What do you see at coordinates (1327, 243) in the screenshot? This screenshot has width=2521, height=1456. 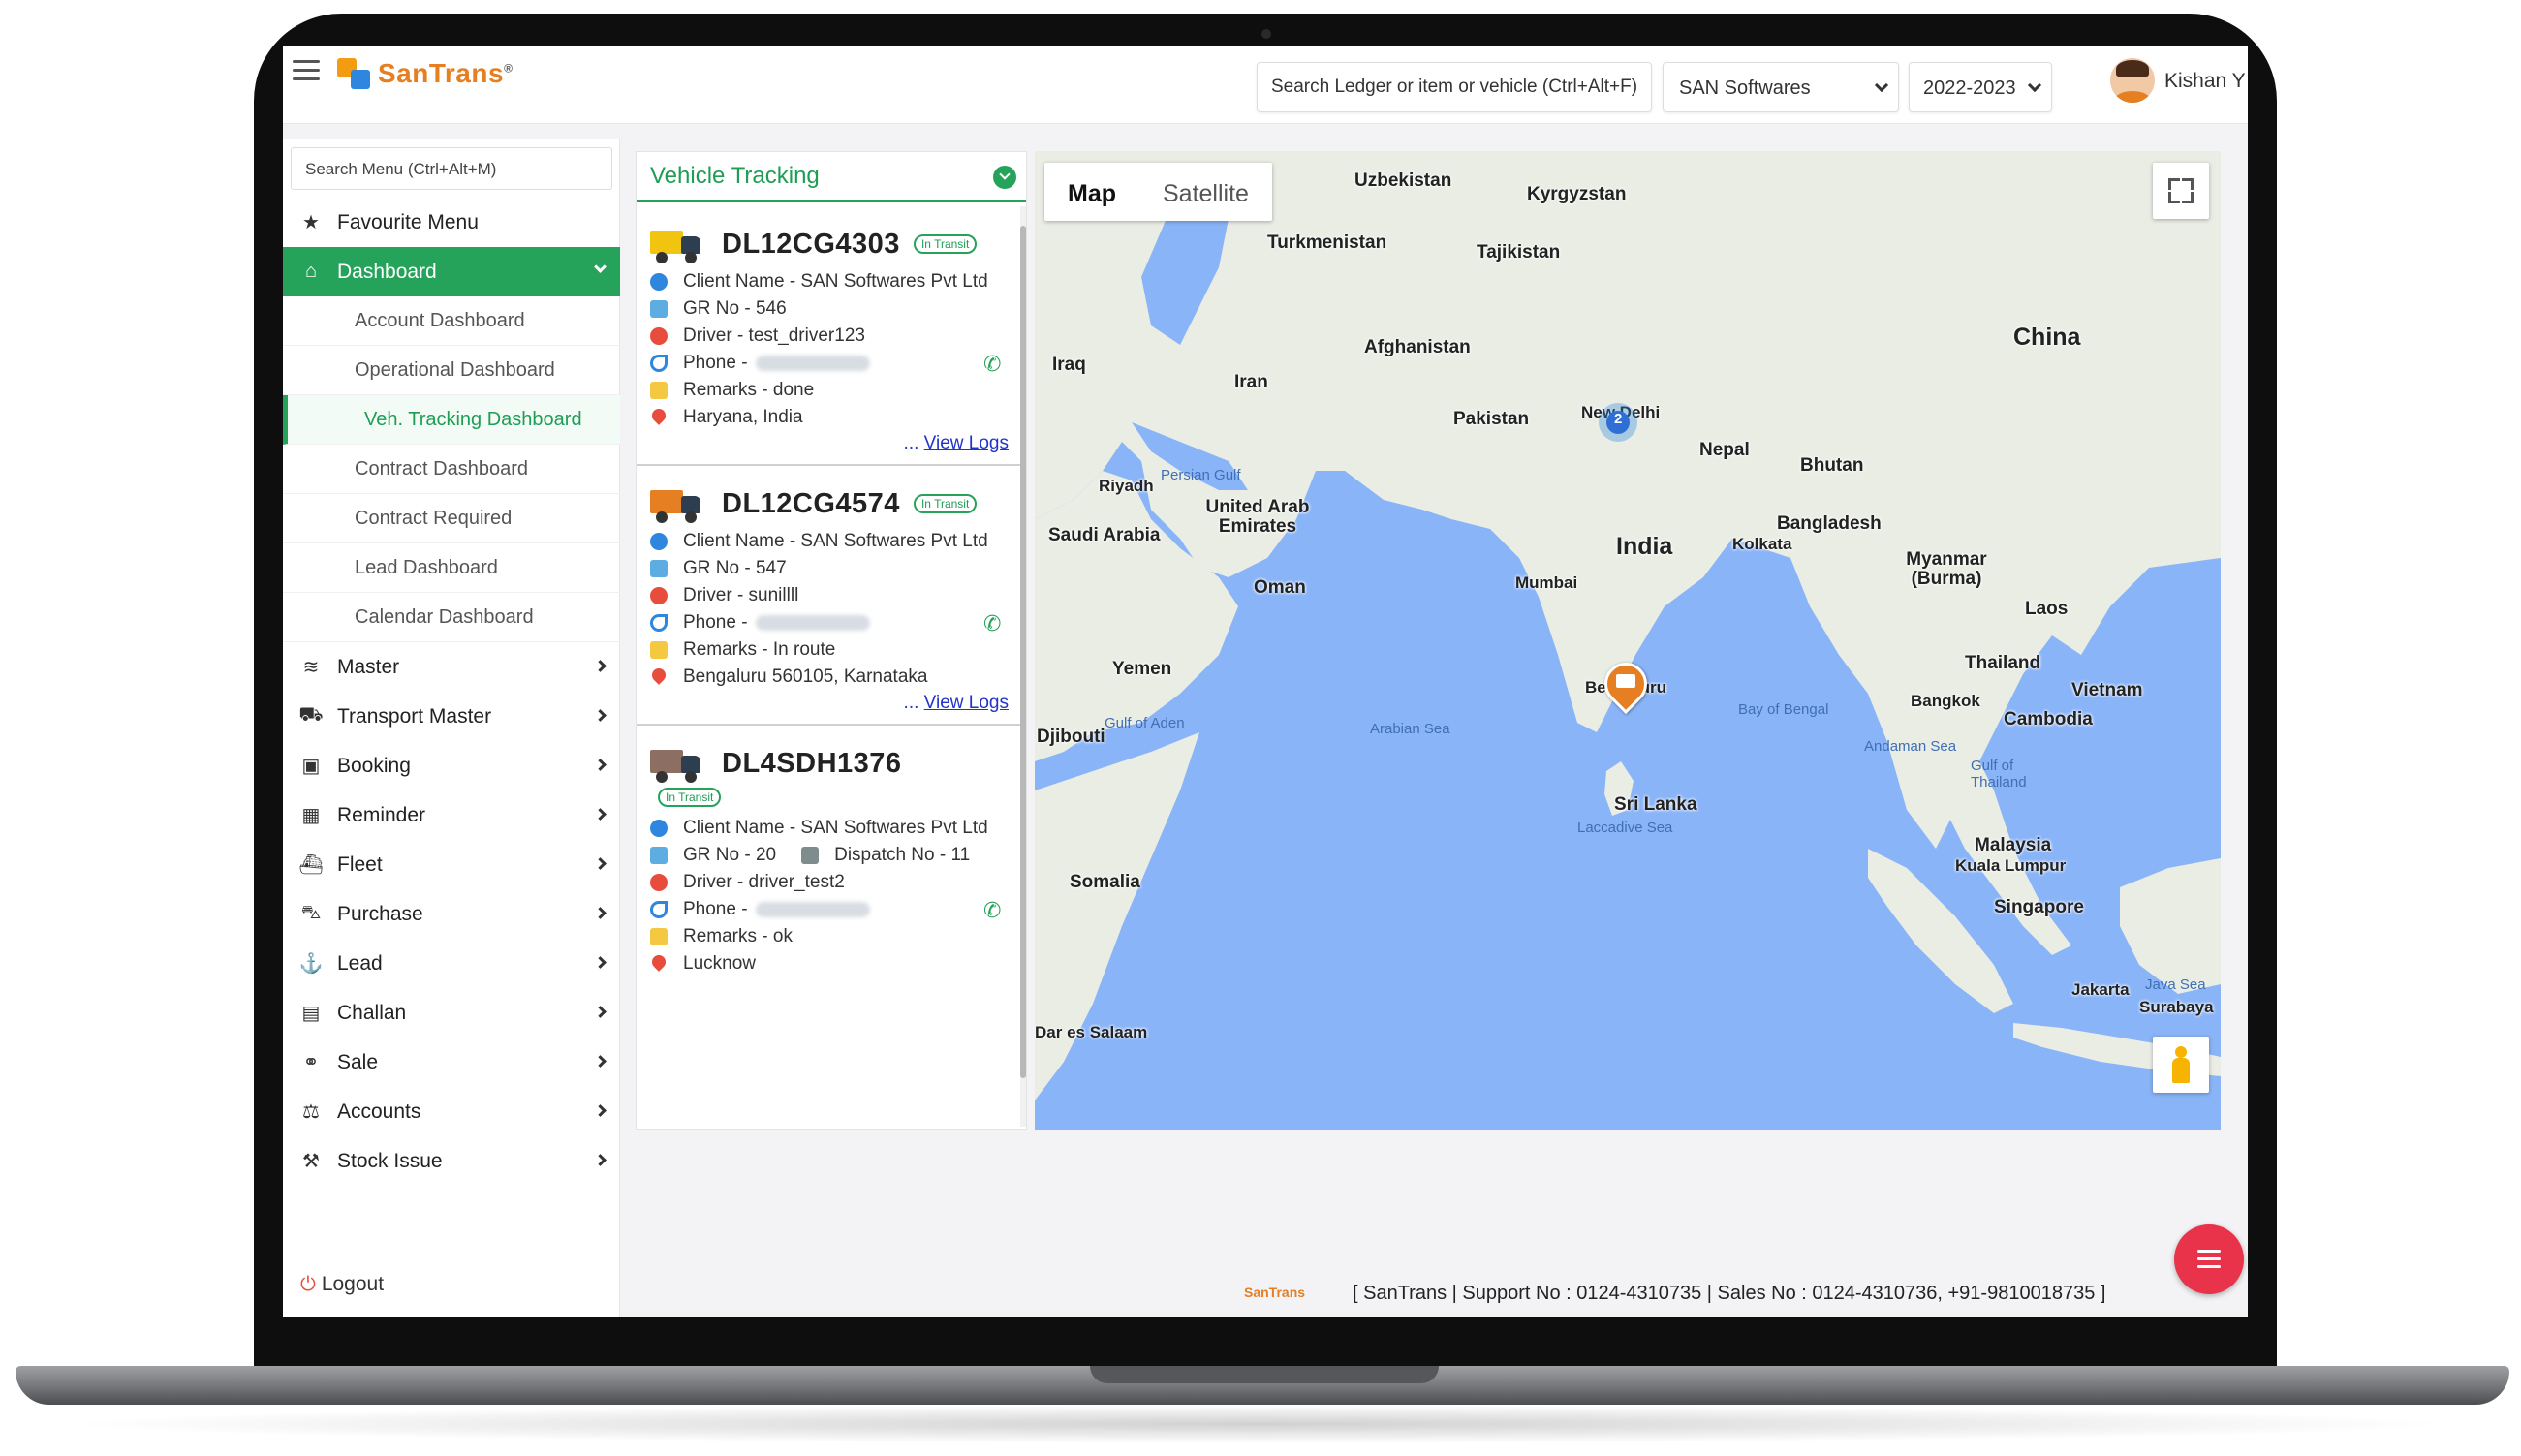 I see `map-label: Turkmenistan` at bounding box center [1327, 243].